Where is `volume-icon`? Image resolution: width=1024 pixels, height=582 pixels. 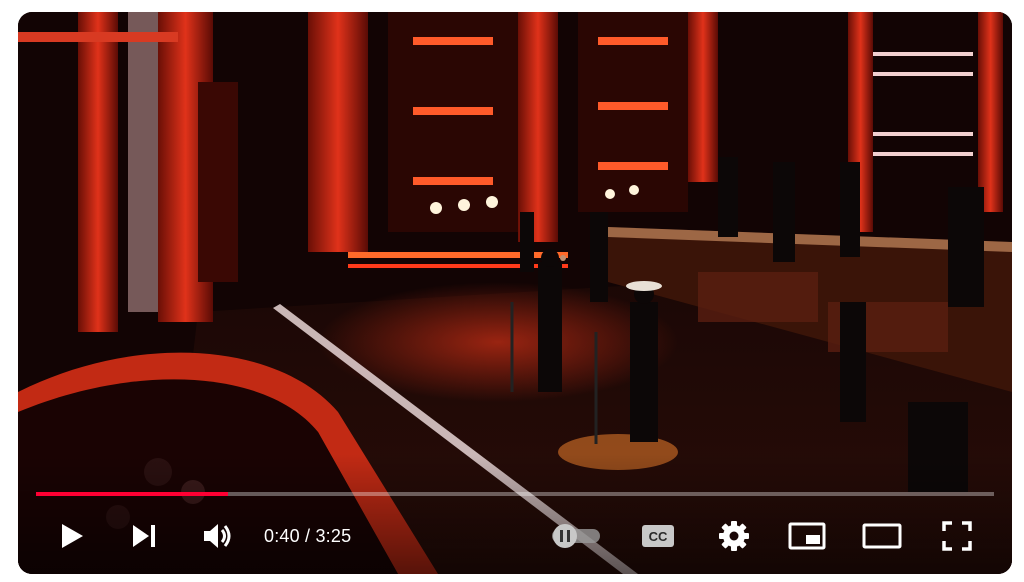
volume-icon is located at coordinates (217, 536).